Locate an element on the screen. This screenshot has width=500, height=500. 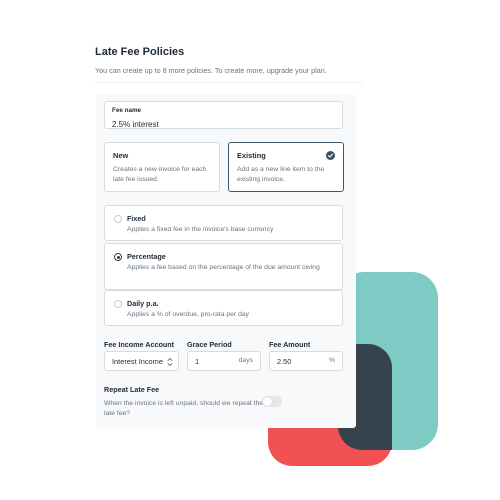
fee-amount-input: 2.50 % is located at coordinates (306, 361).